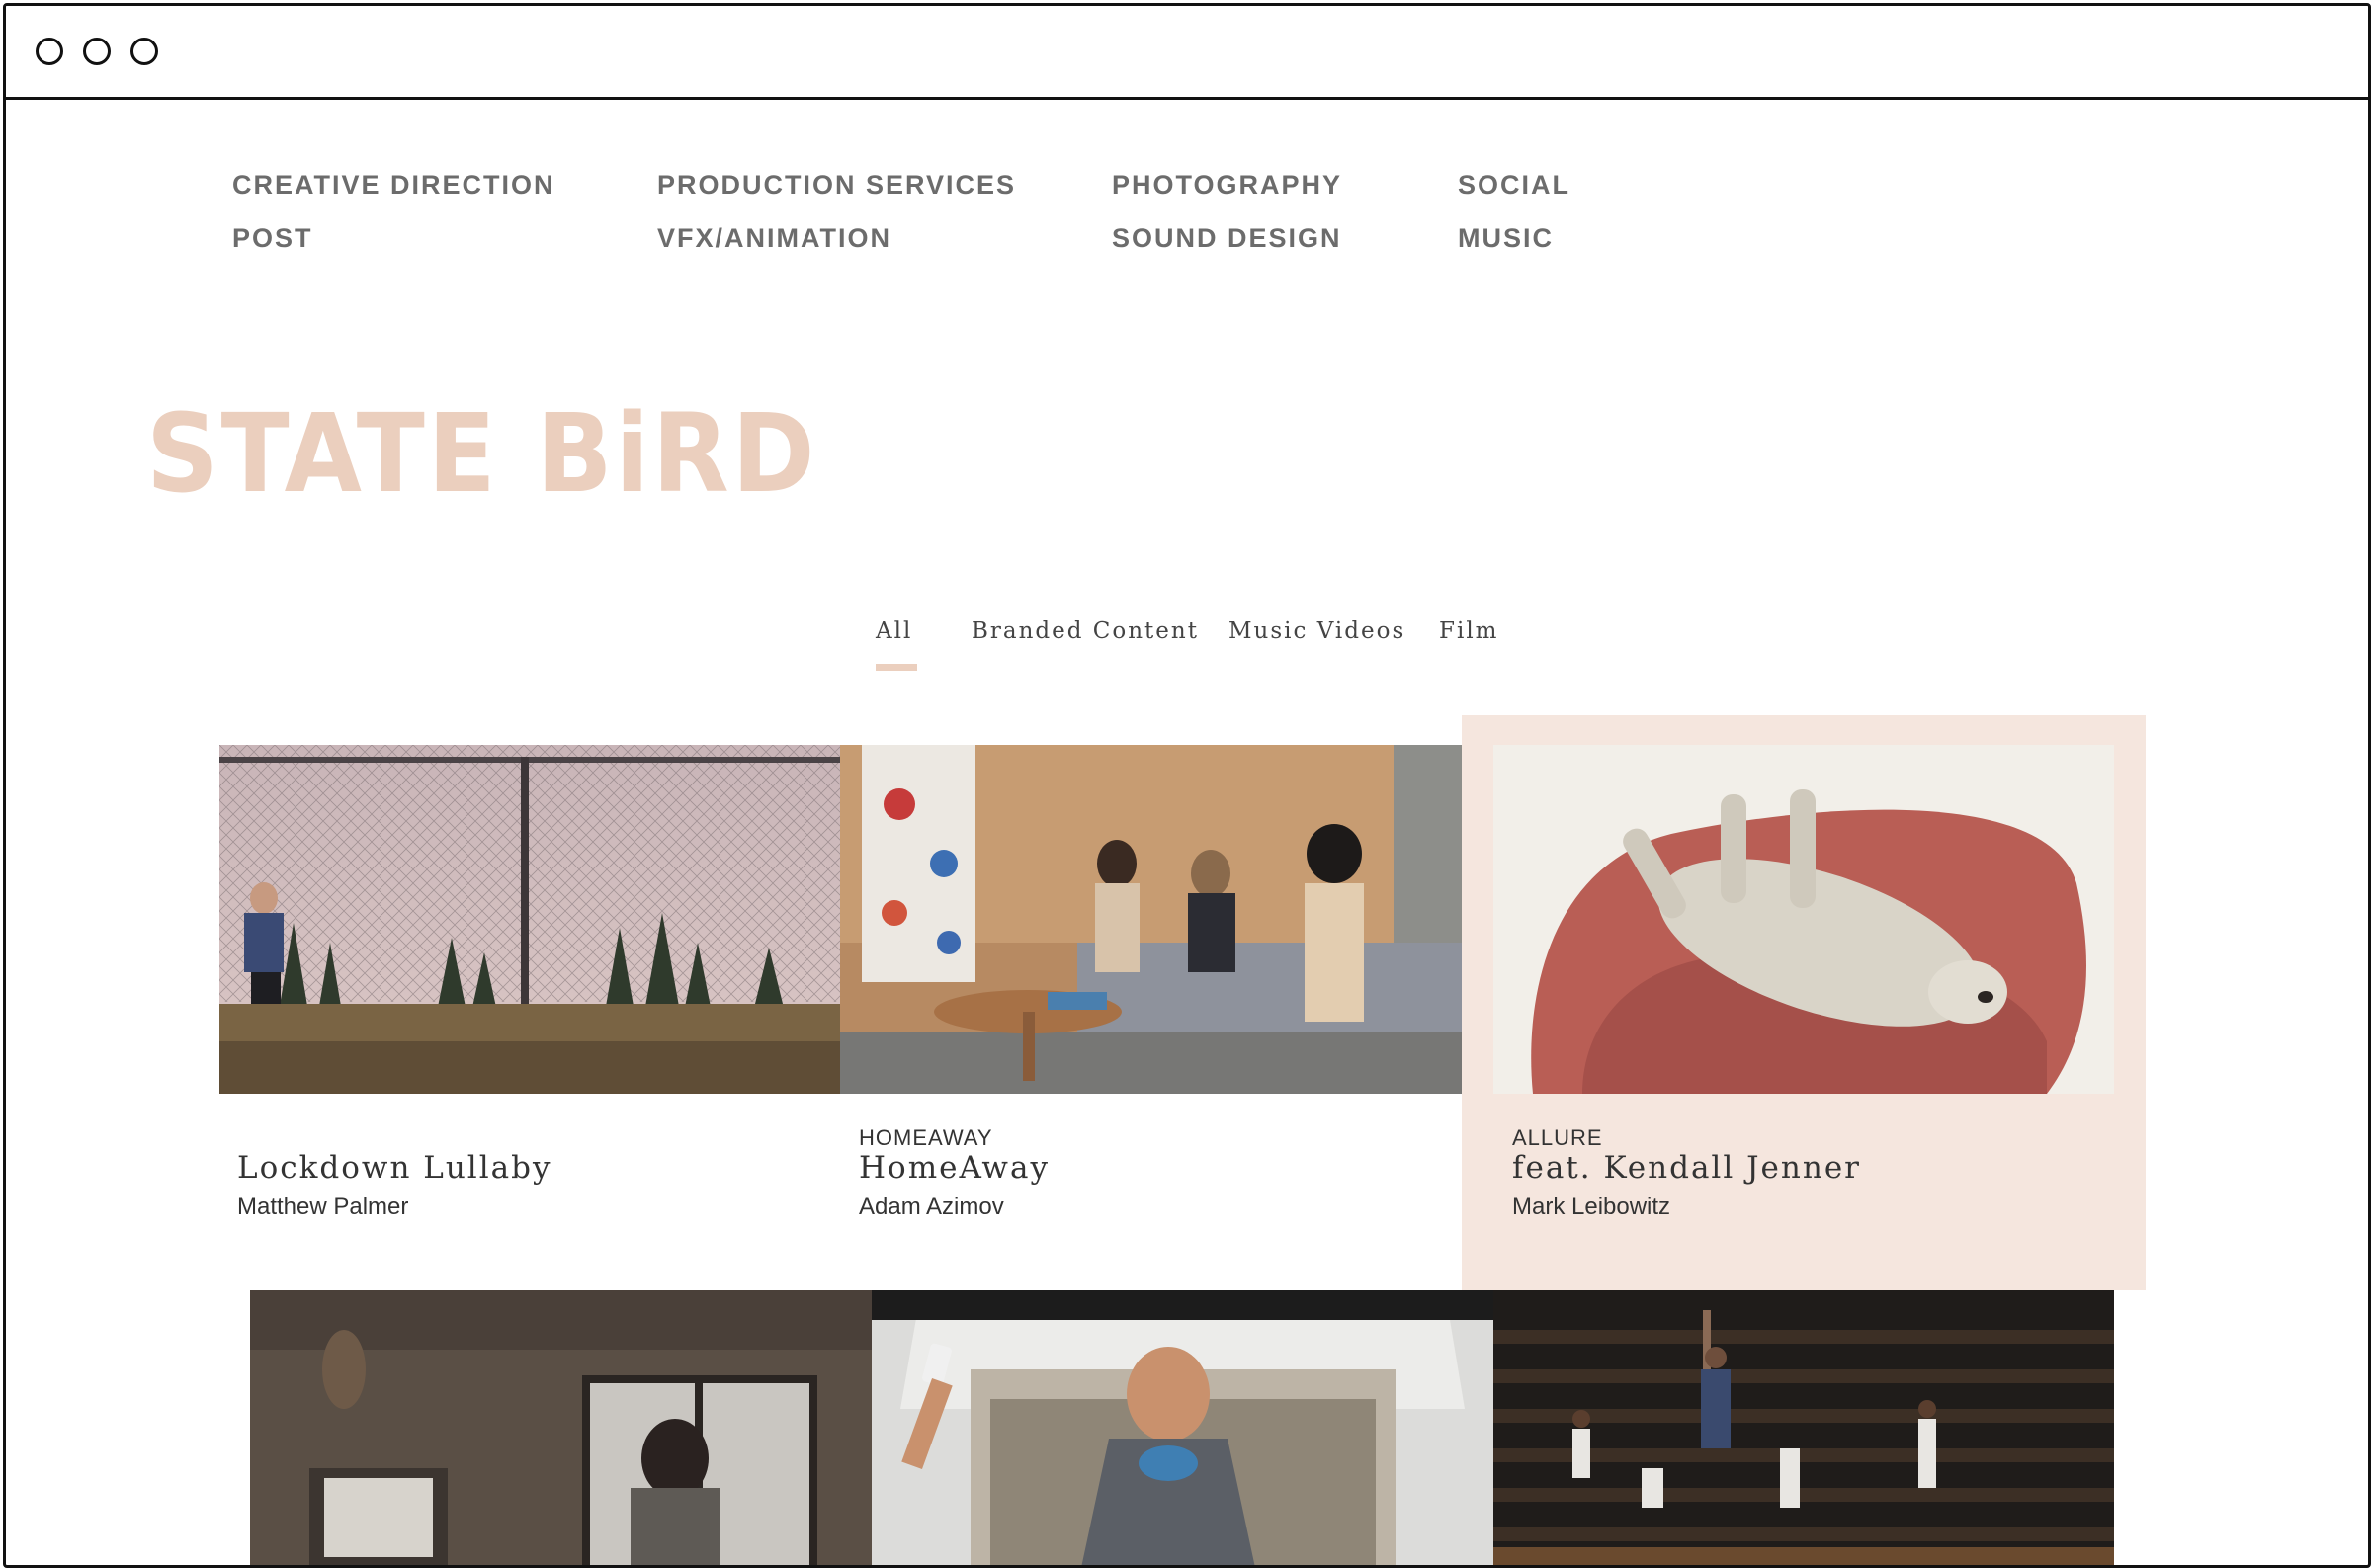 This screenshot has width=2372, height=1568. I want to click on nav-sound-design: SOUND DESIGN, so click(1227, 238).